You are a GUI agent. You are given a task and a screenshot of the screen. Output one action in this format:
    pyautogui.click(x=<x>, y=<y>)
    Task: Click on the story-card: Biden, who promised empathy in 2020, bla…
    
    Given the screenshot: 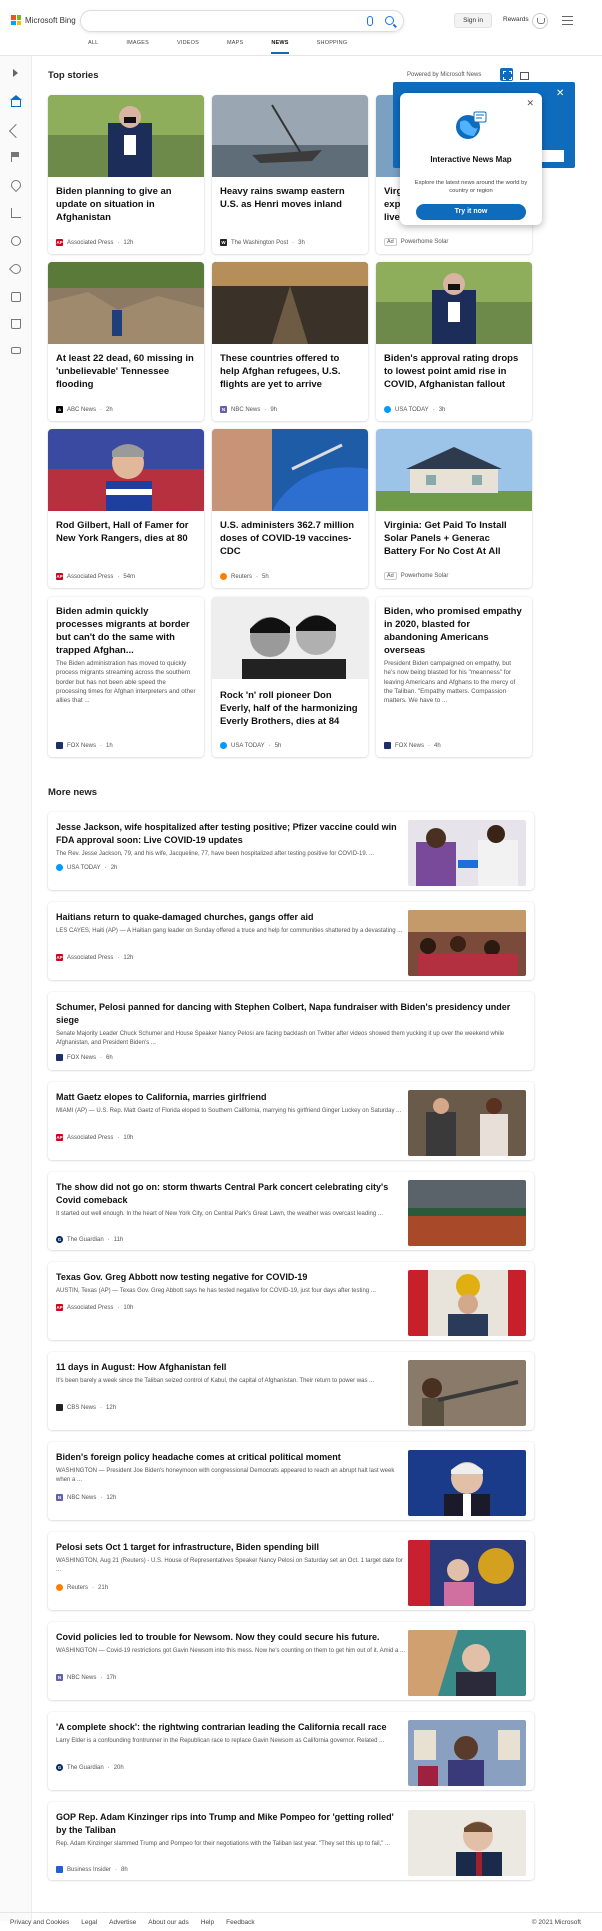 What is the action you would take?
    pyautogui.click(x=454, y=677)
    